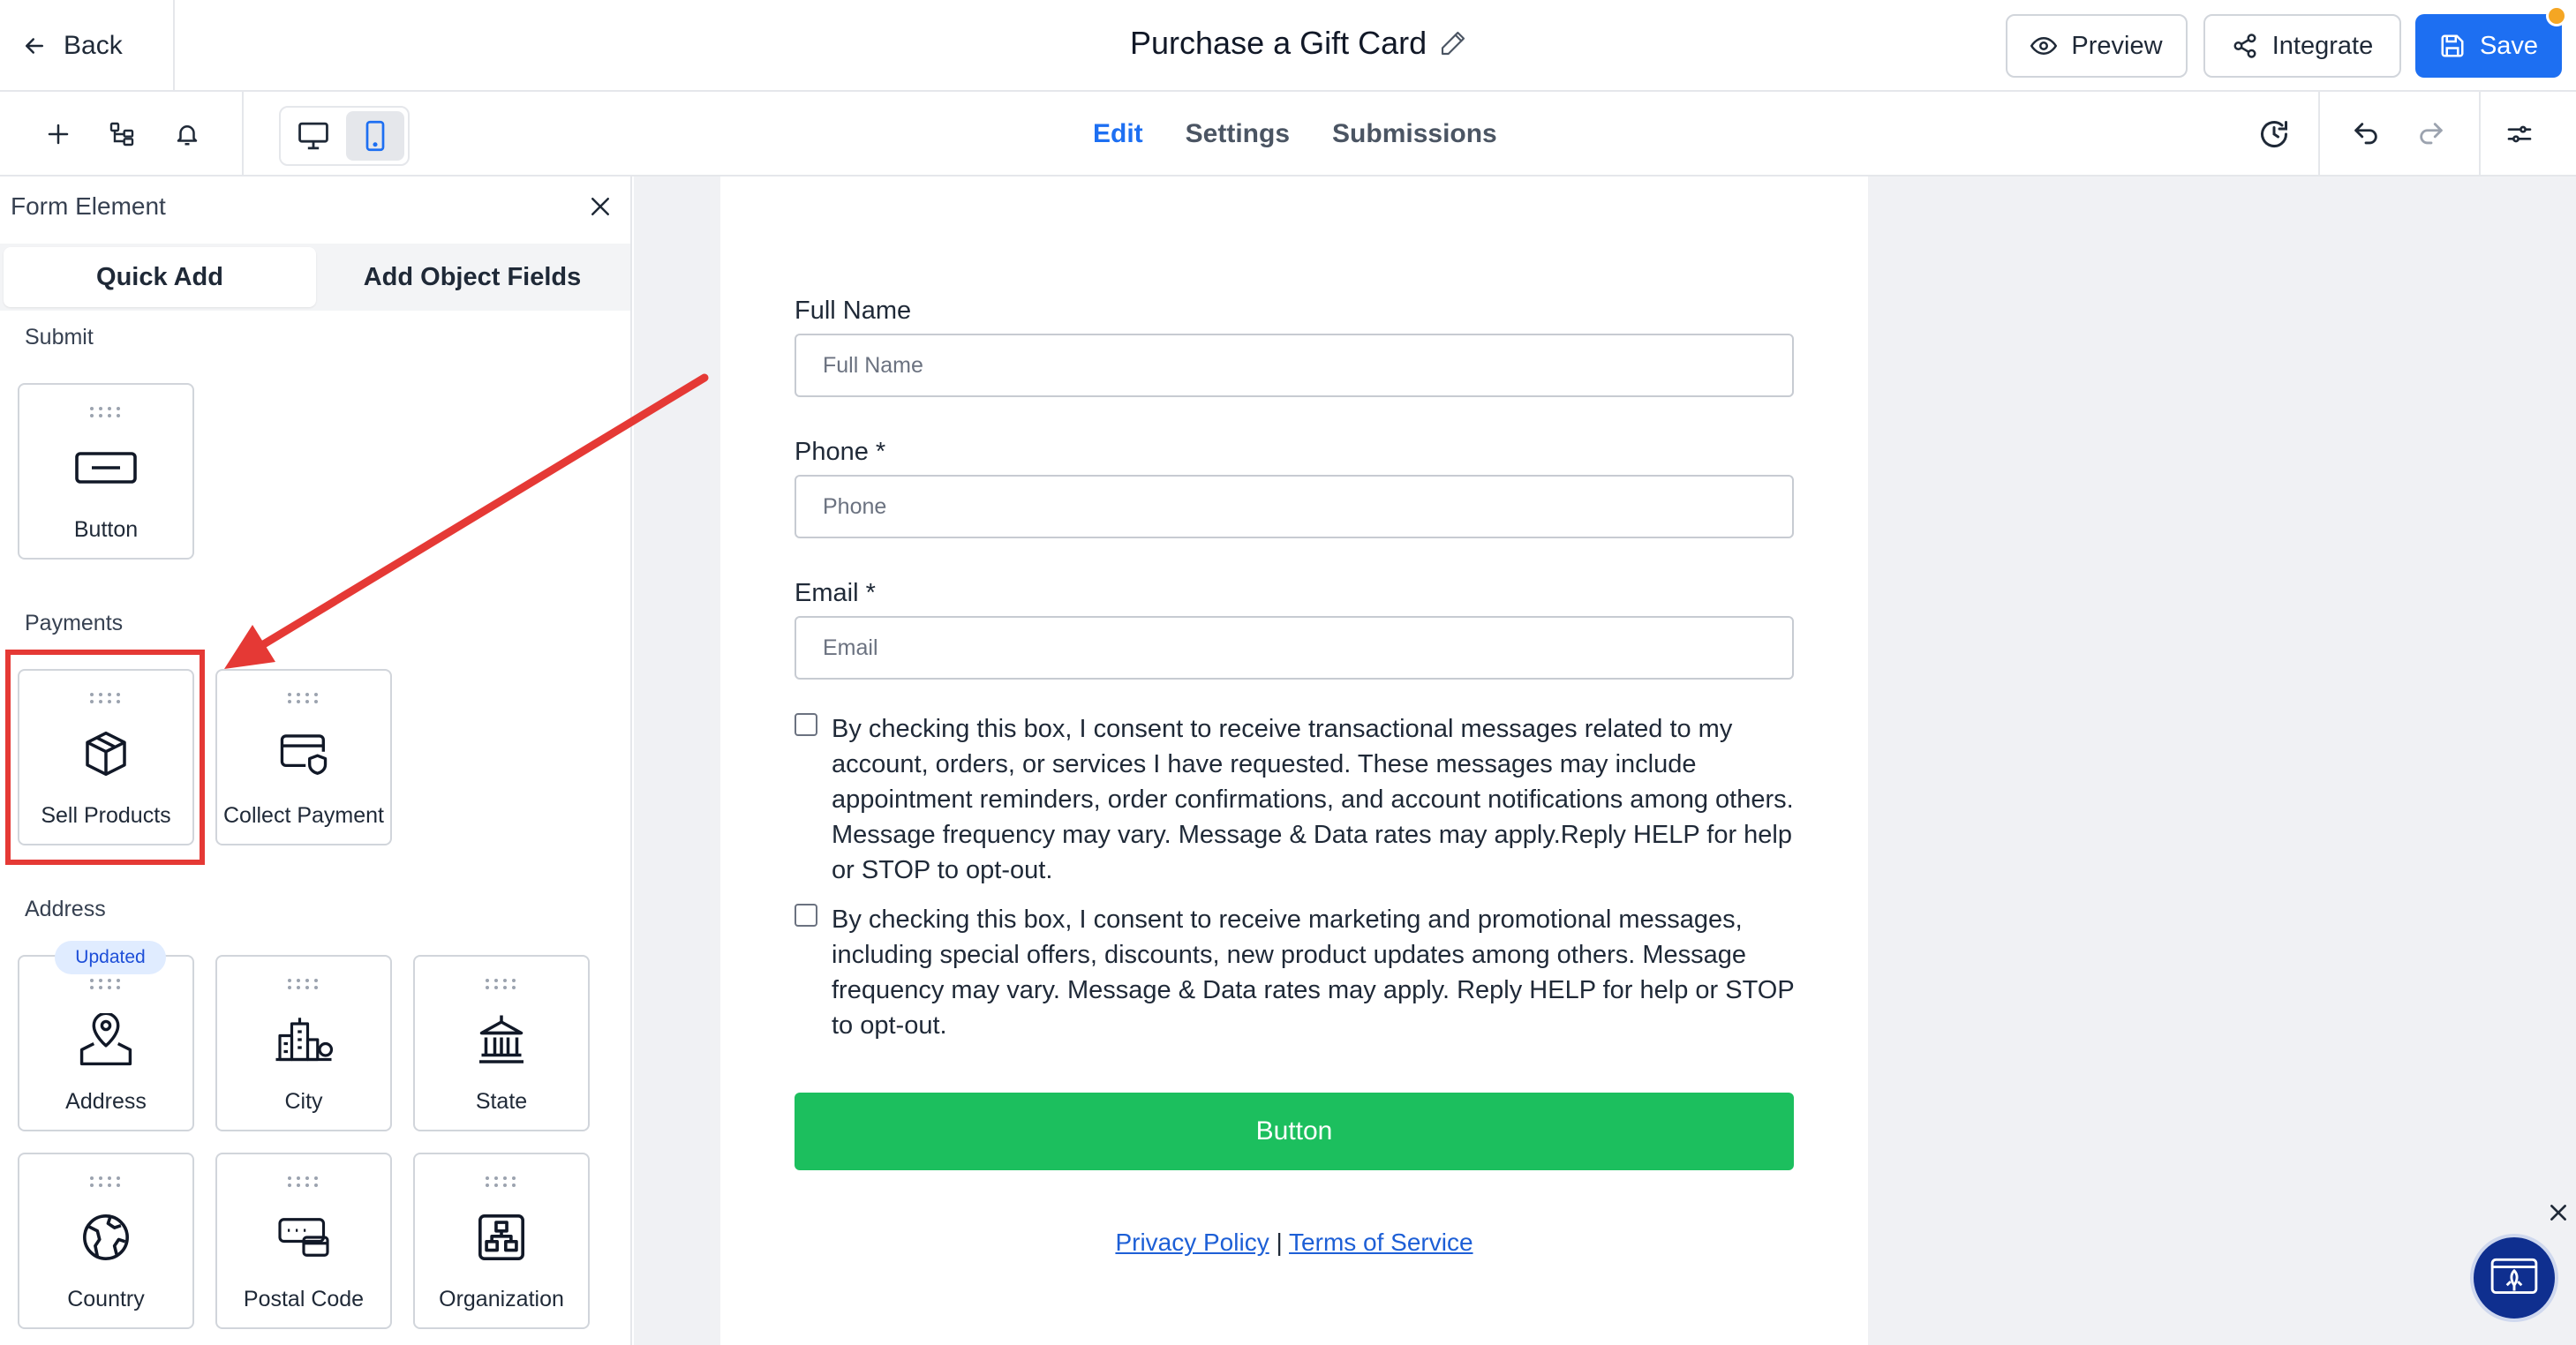  I want to click on section-submit: Submit, so click(60, 337).